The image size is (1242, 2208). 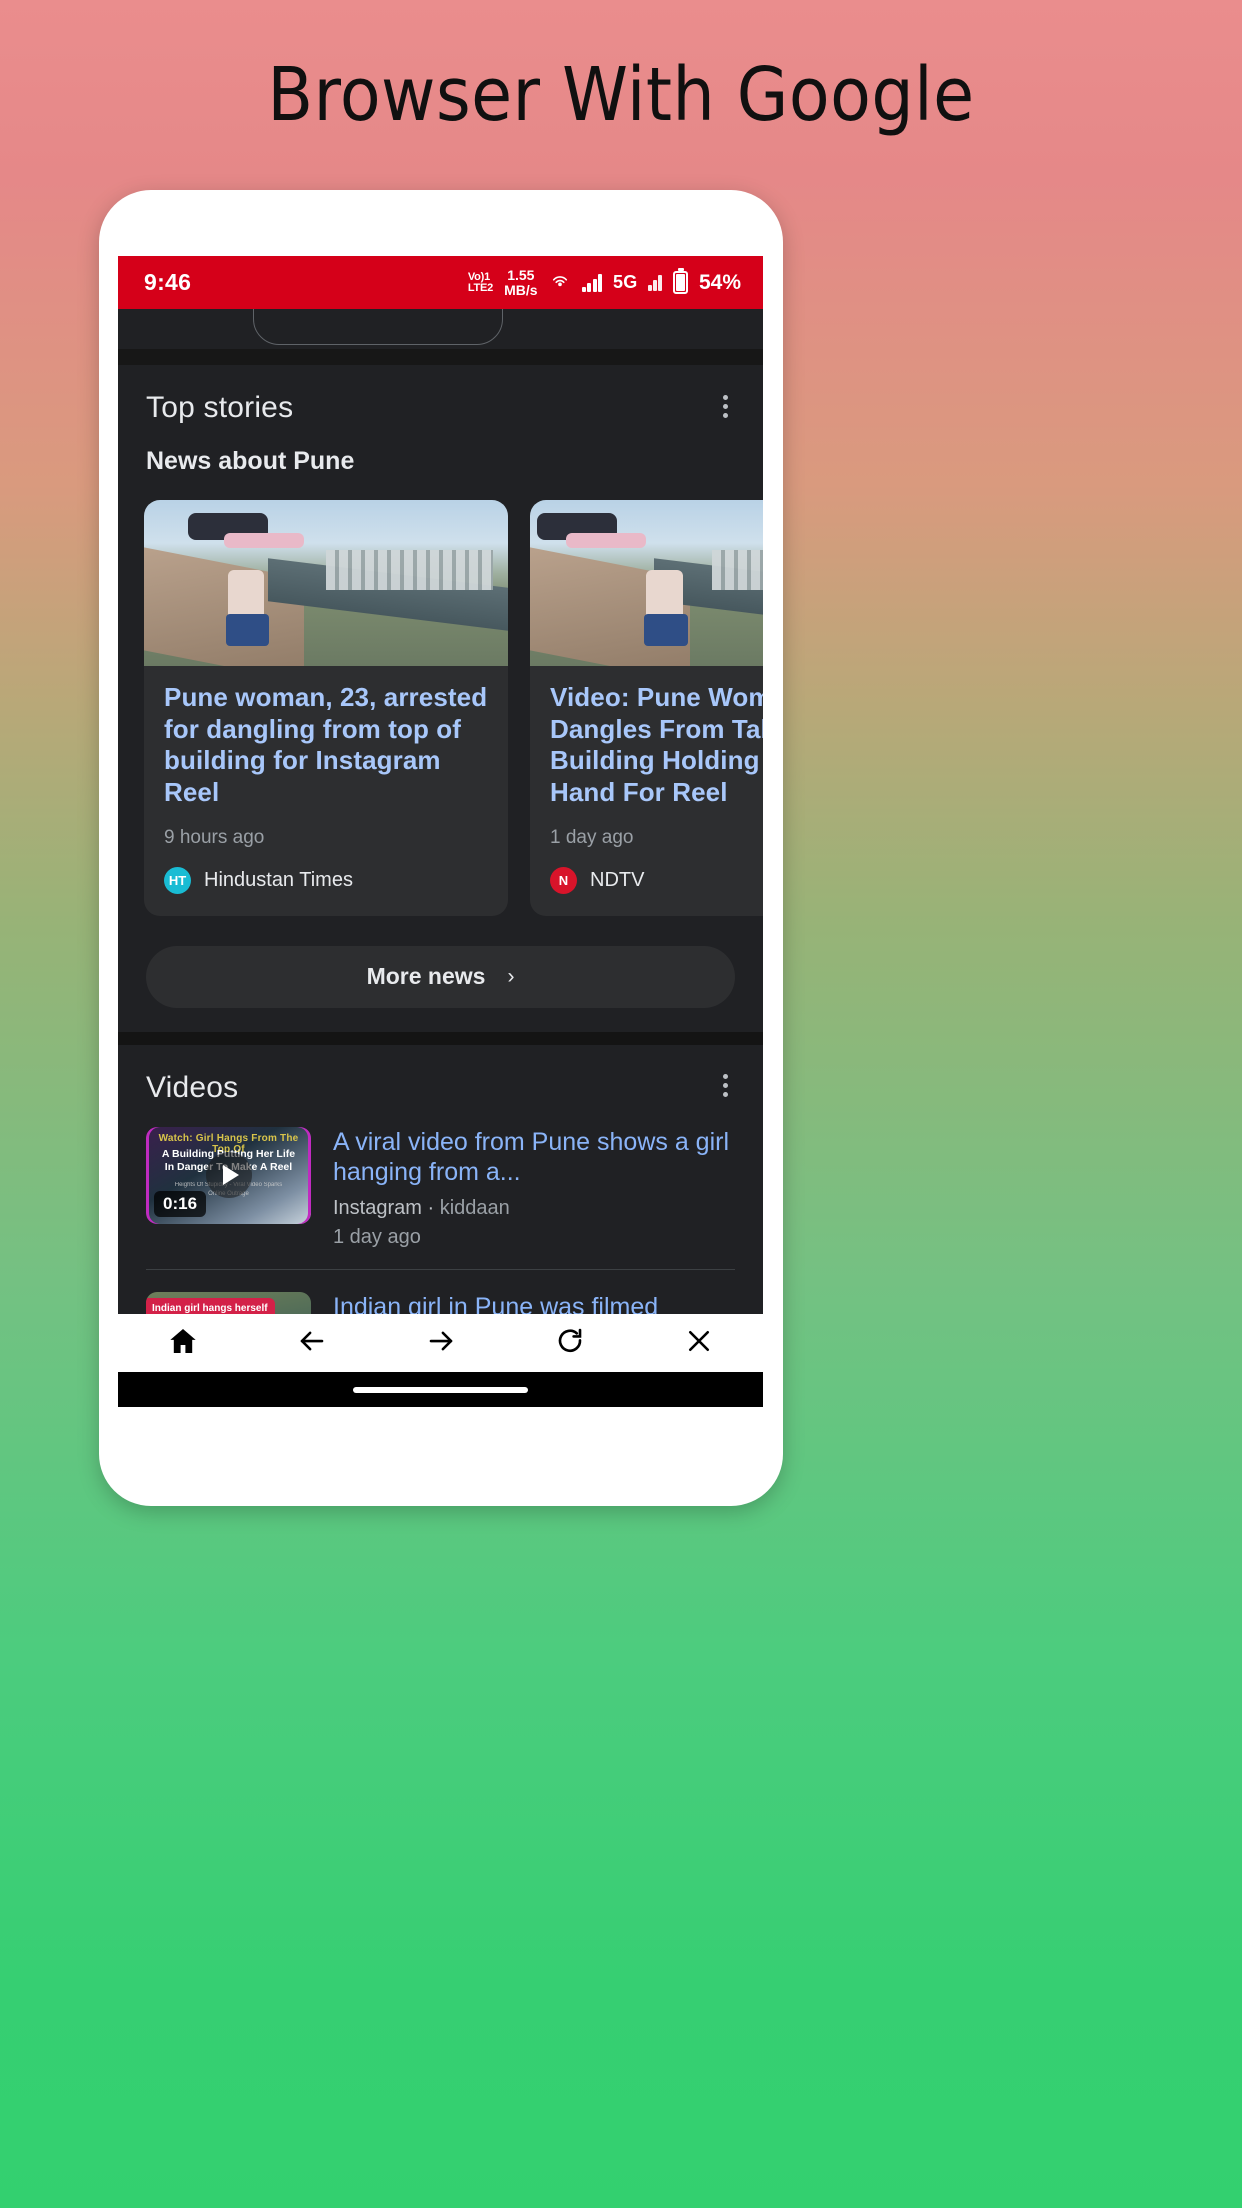 I want to click on source-logo-icon: N, so click(x=563, y=880).